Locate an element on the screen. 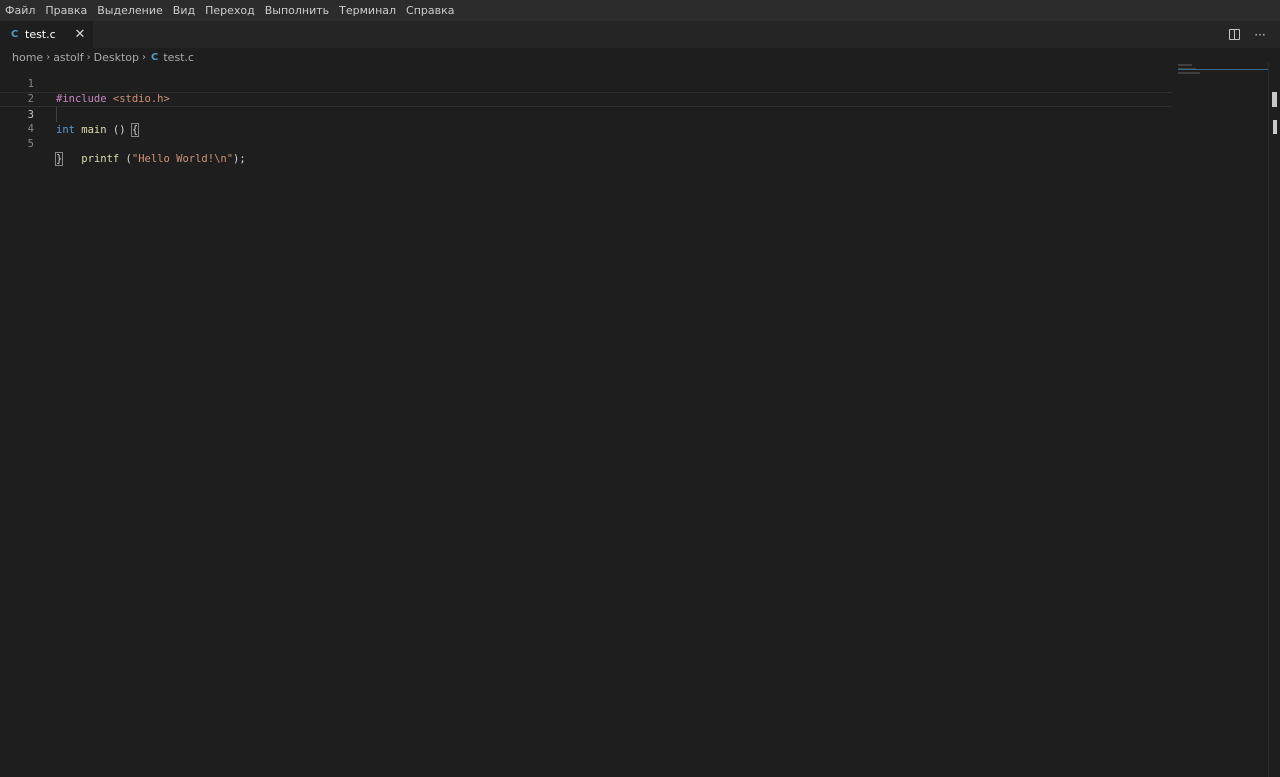 The height and width of the screenshot is (777, 1280). code-text: } is located at coordinates (59, 159).